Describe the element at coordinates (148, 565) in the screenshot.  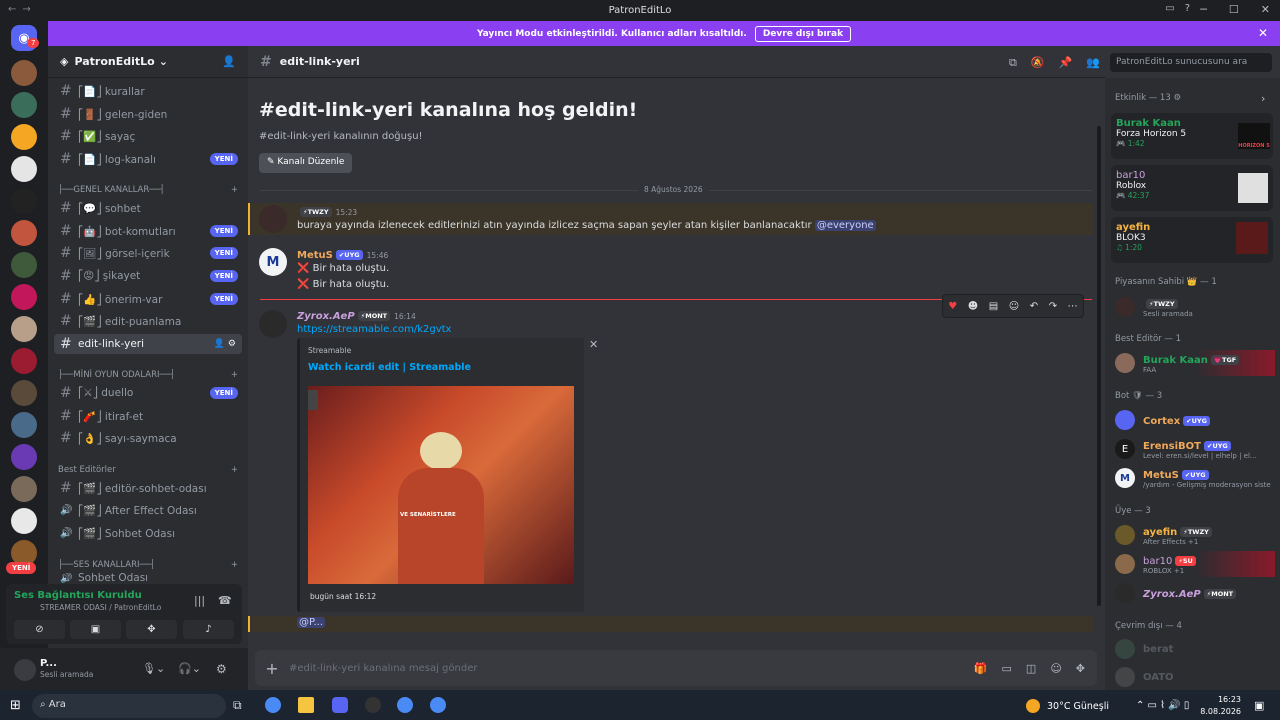
I see `category-header: ├──SES KANALLARI──┤ +` at that location.